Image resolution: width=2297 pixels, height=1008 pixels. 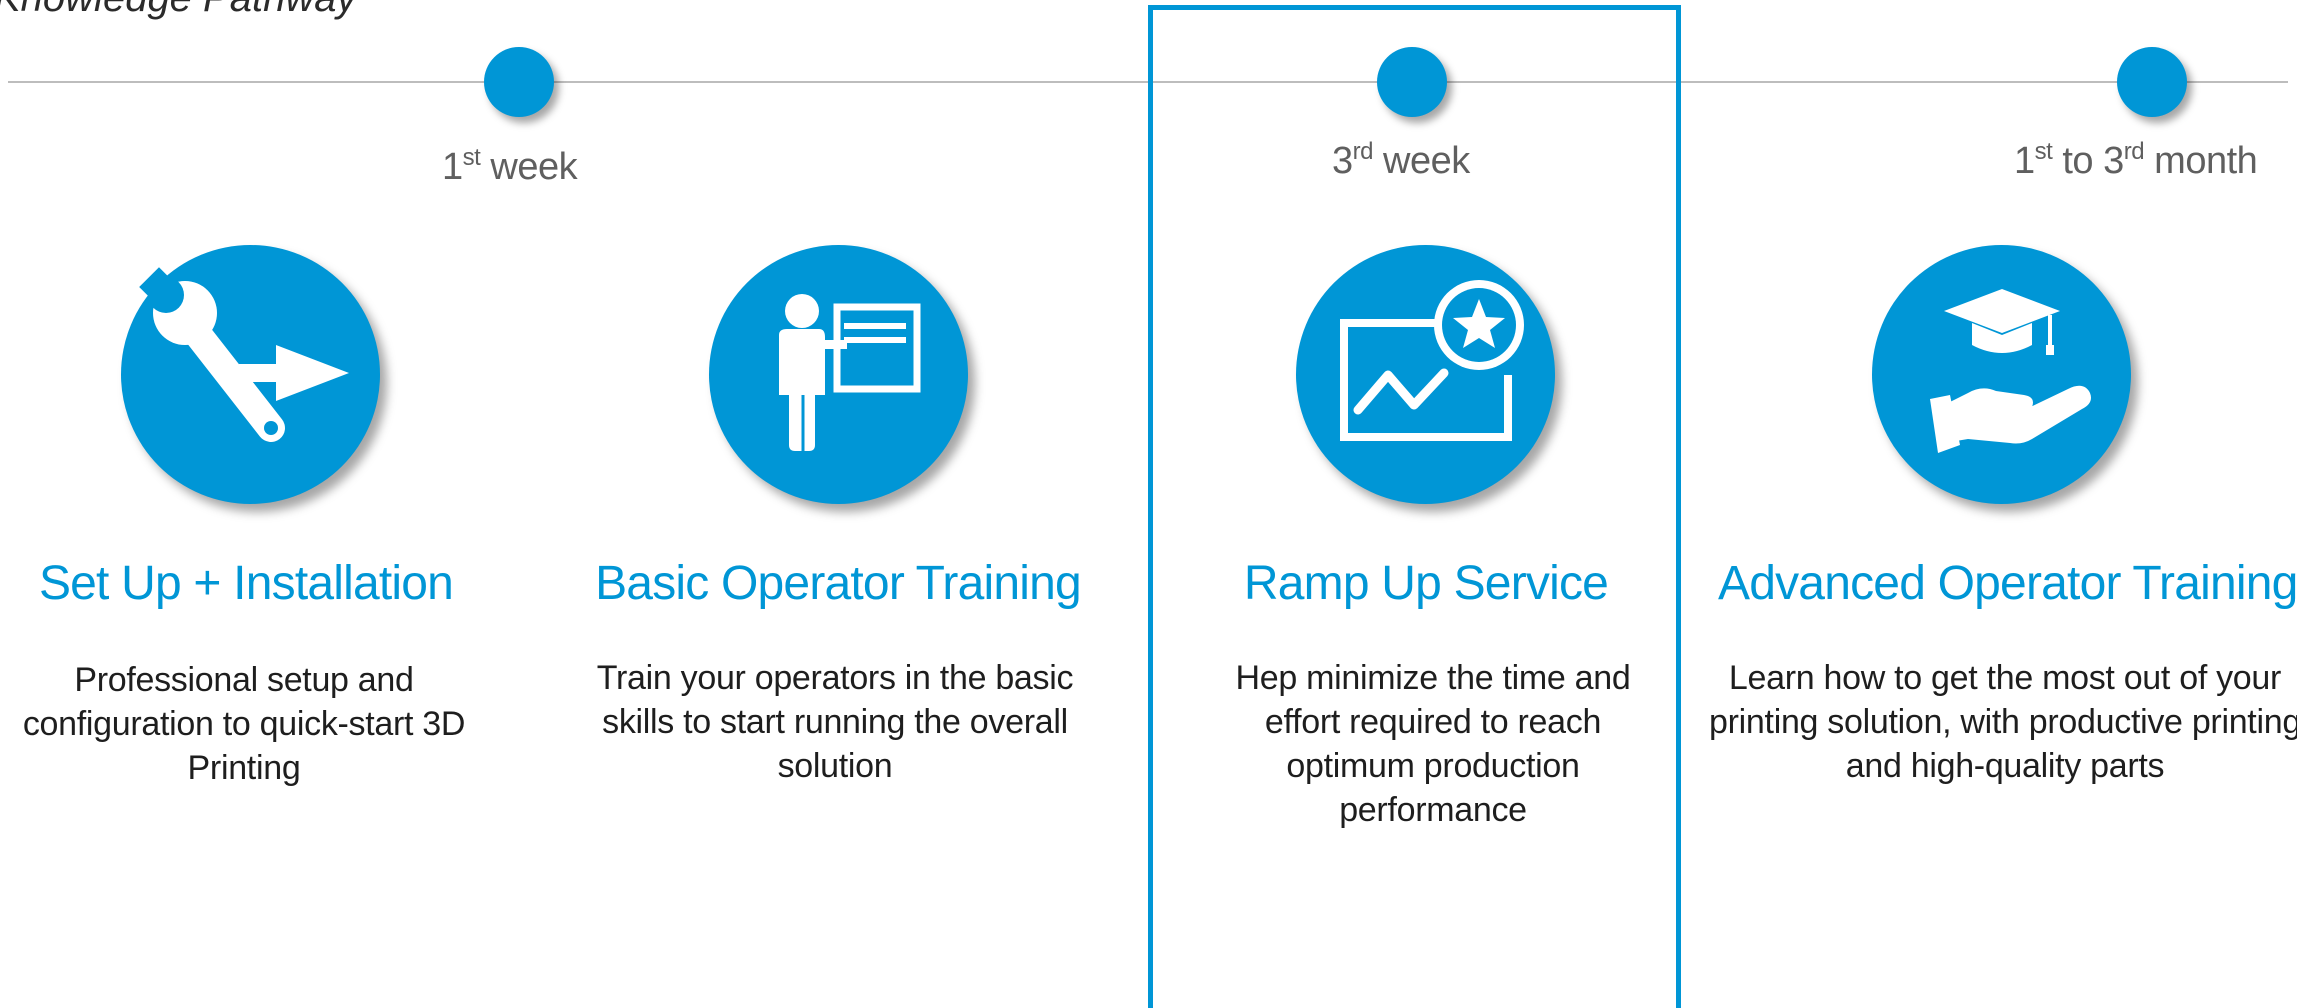 I want to click on step-title-setup: Set Up + Installation, so click(x=246, y=583).